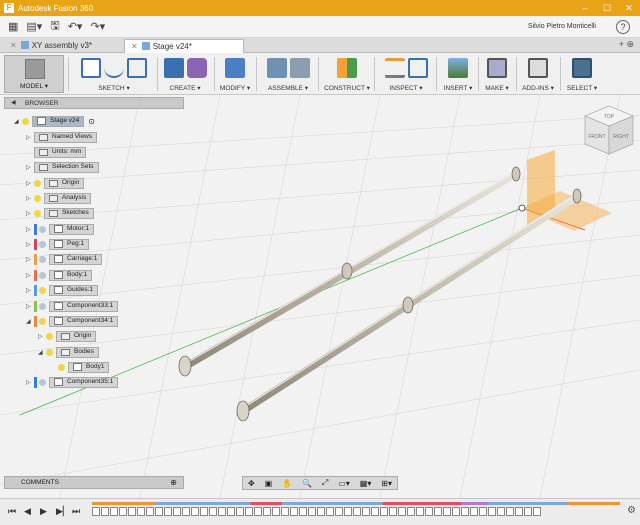 The image size is (640, 525). What do you see at coordinates (137, 68) in the screenshot?
I see `rectangle-icon` at bounding box center [137, 68].